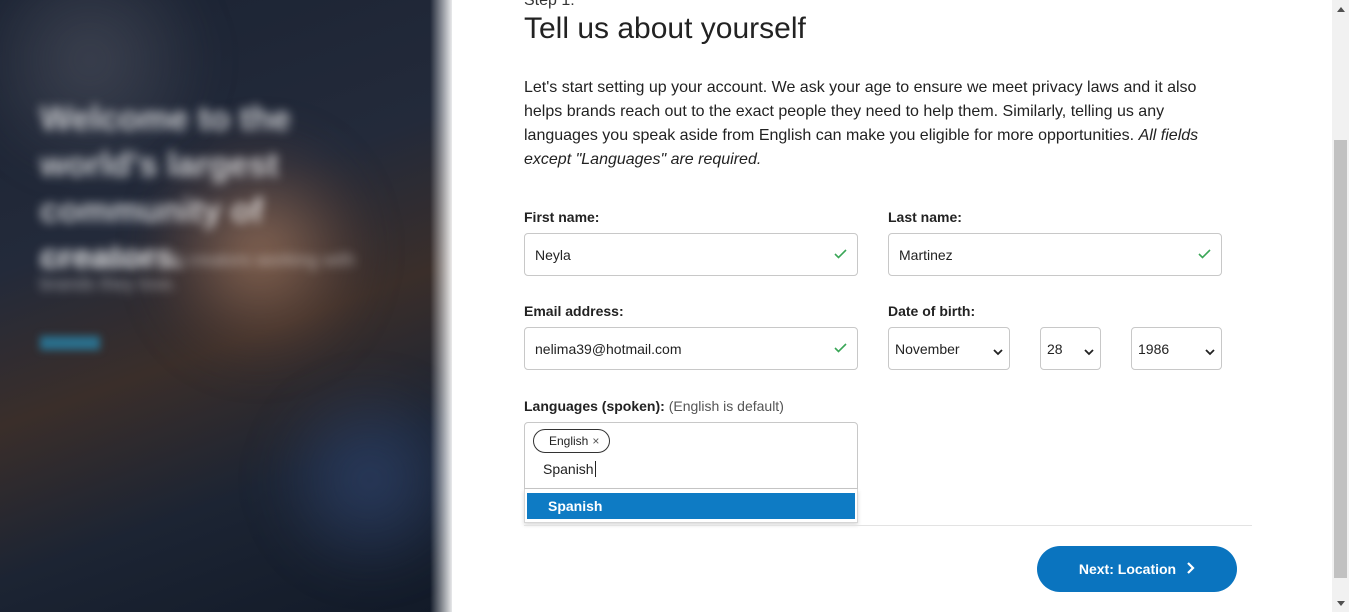 This screenshot has height=612, width=1366. Describe the element at coordinates (1340, 603) in the screenshot. I see `scroll-down-arrow-icon` at that location.